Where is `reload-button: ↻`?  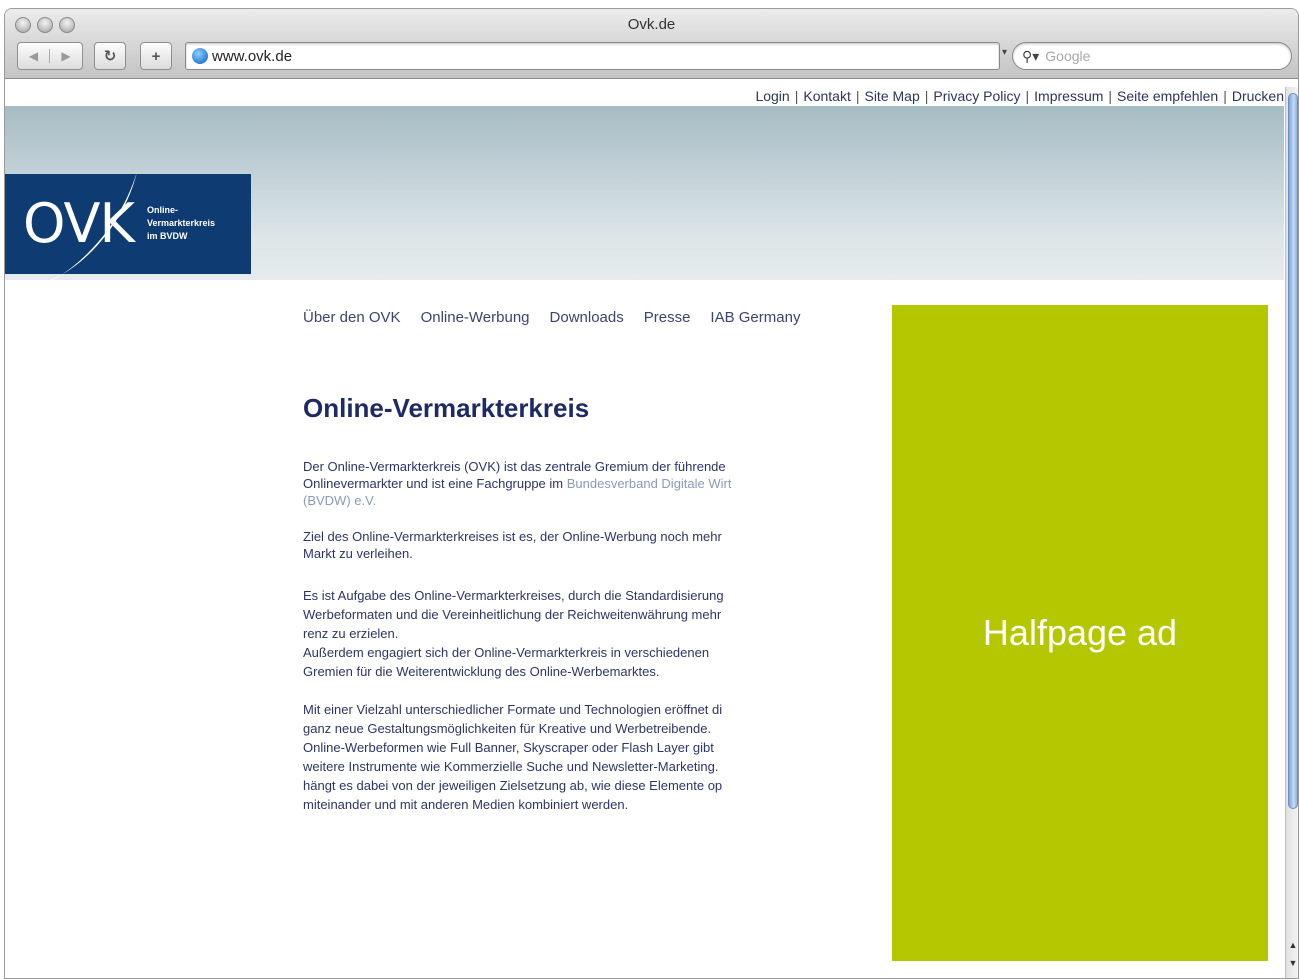 reload-button: ↻ is located at coordinates (110, 56).